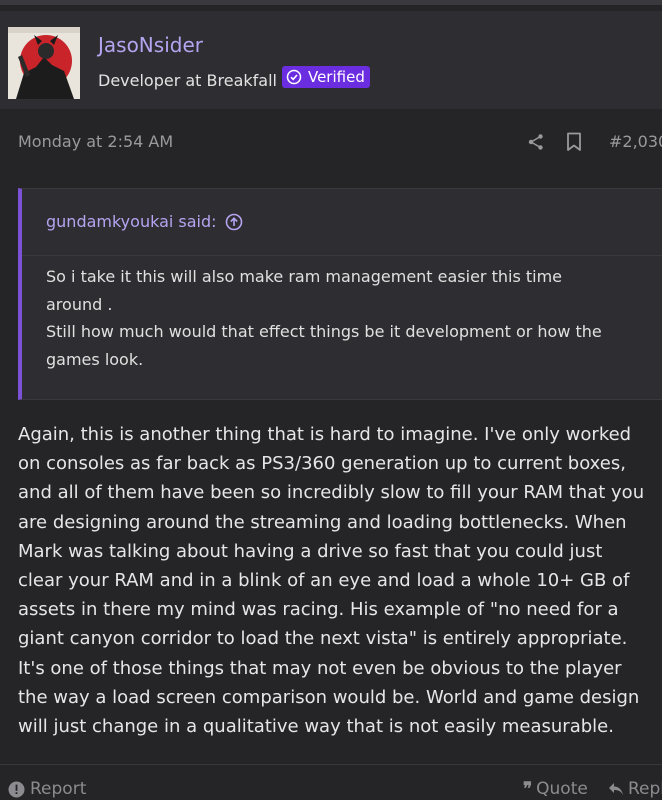 The width and height of the screenshot is (662, 800). What do you see at coordinates (342, 255) in the screenshot?
I see `quote-divider` at bounding box center [342, 255].